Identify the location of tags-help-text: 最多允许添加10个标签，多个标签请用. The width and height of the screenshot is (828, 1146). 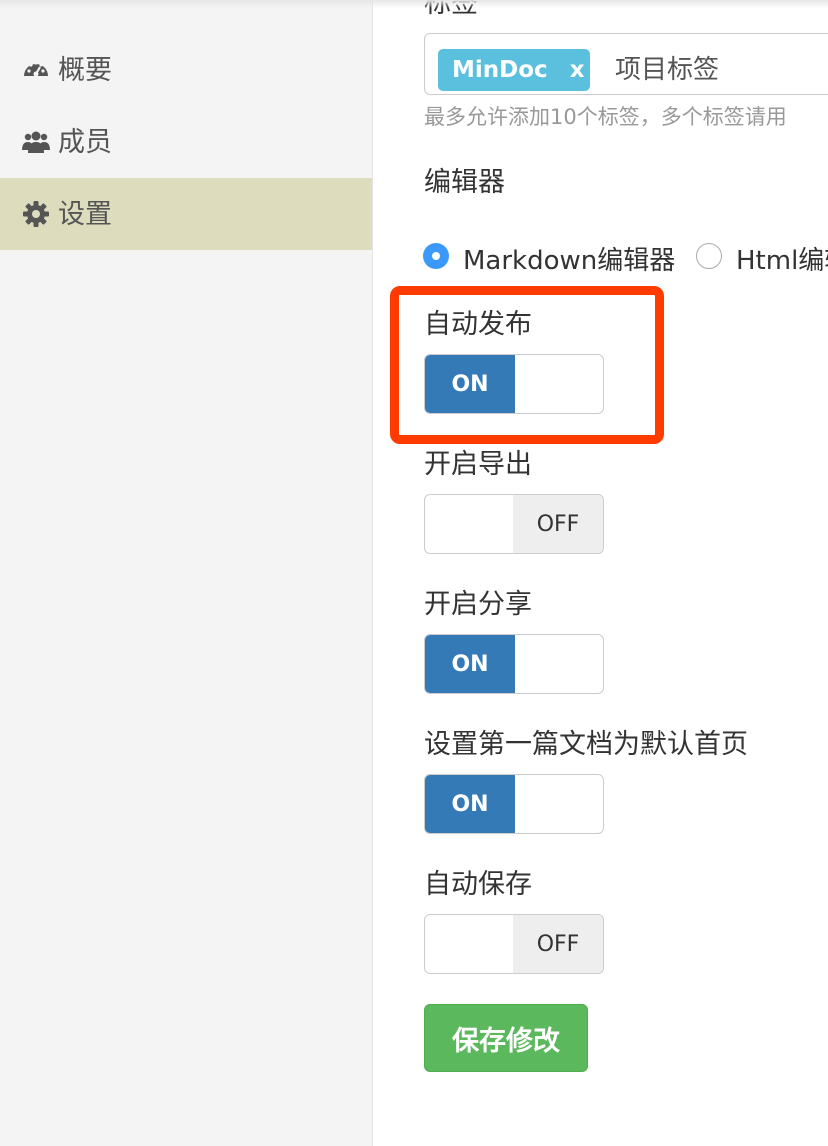
(605, 117).